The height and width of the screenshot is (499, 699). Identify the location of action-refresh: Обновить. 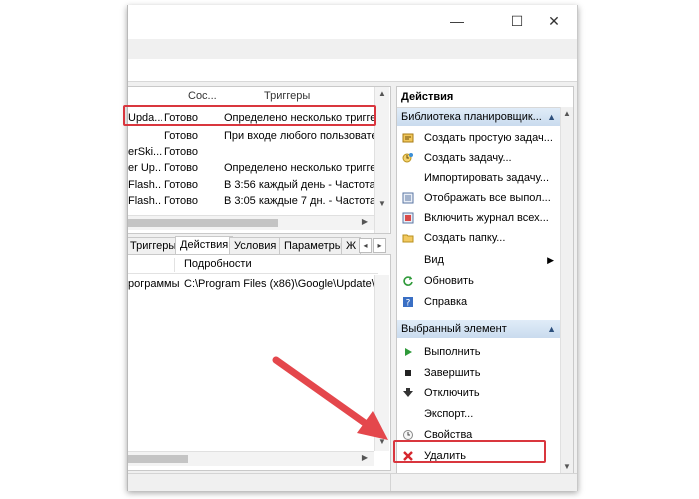
(478, 281).